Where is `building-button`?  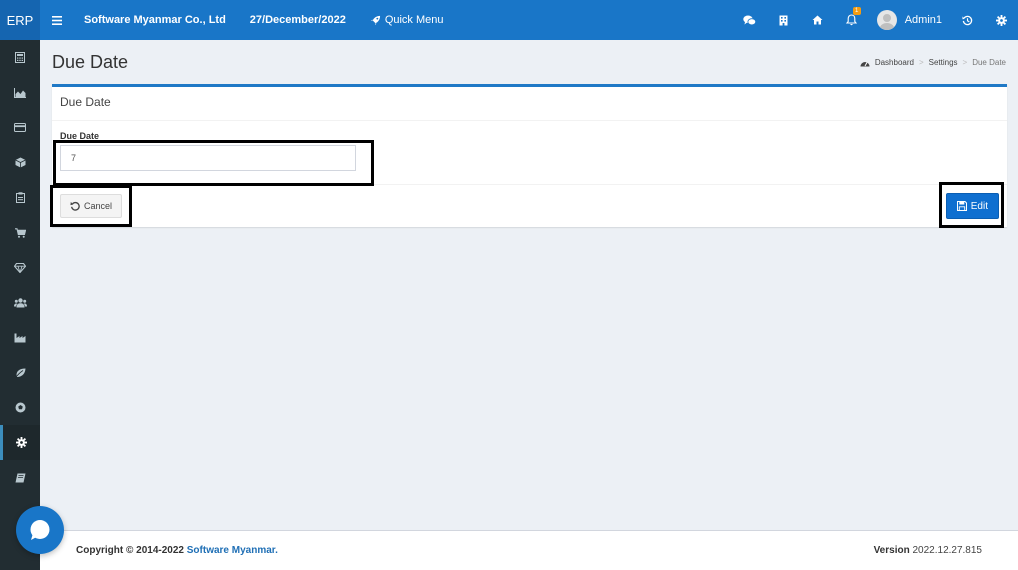 building-button is located at coordinates (784, 20).